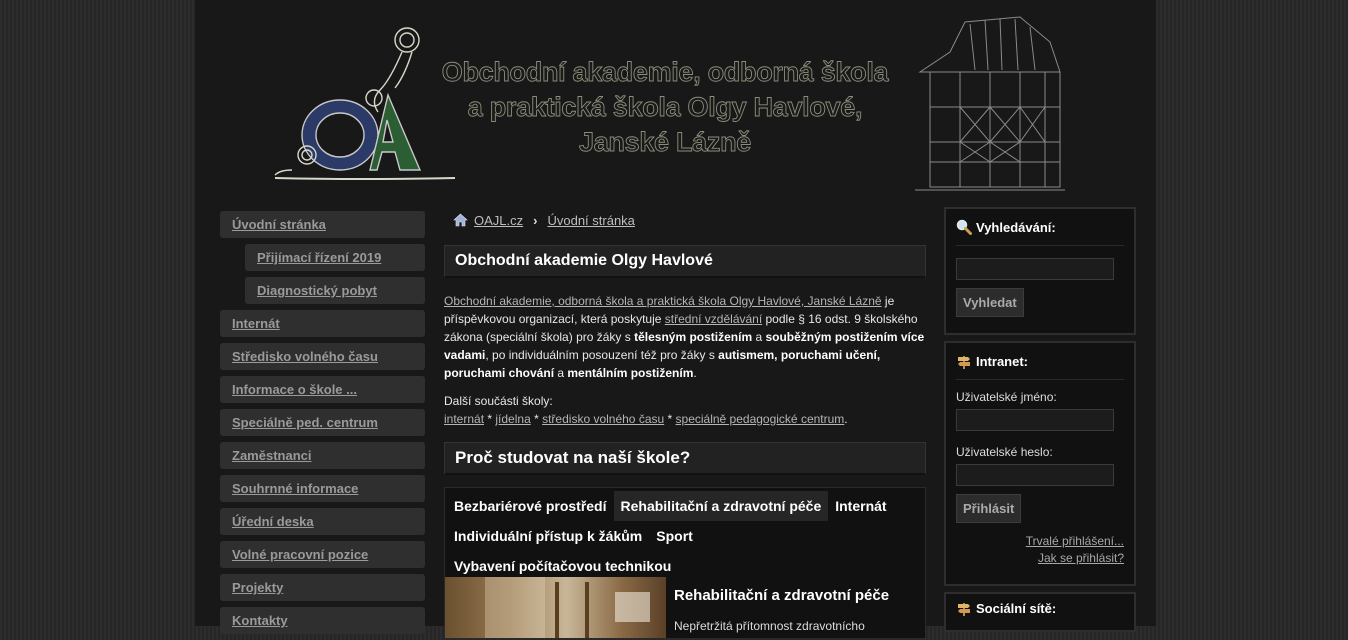 Image resolution: width=1348 pixels, height=640 pixels. I want to click on part-link-stredisko: středisko volného času, so click(603, 419).